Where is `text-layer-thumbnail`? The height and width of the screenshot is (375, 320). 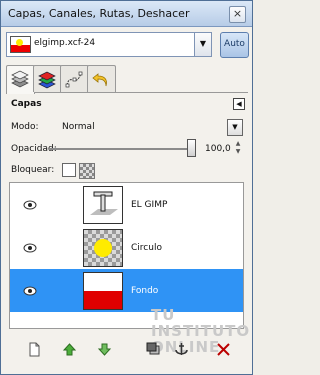
text-layer-thumbnail is located at coordinates (103, 205).